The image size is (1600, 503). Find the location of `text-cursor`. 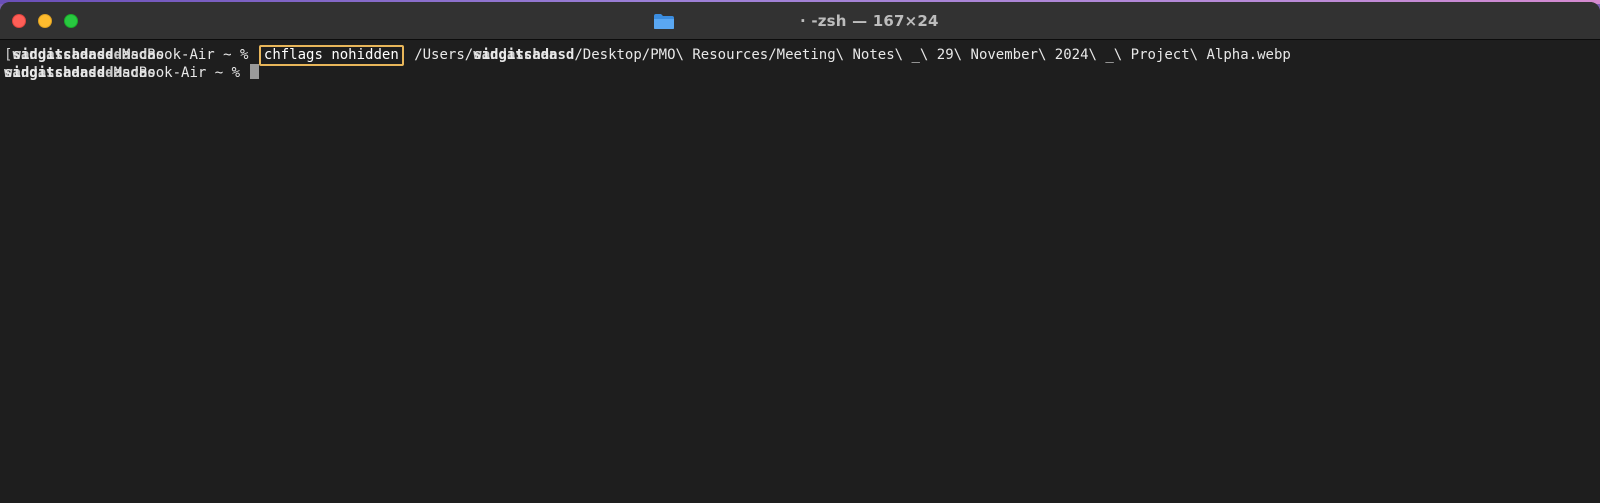

text-cursor is located at coordinates (255, 71).